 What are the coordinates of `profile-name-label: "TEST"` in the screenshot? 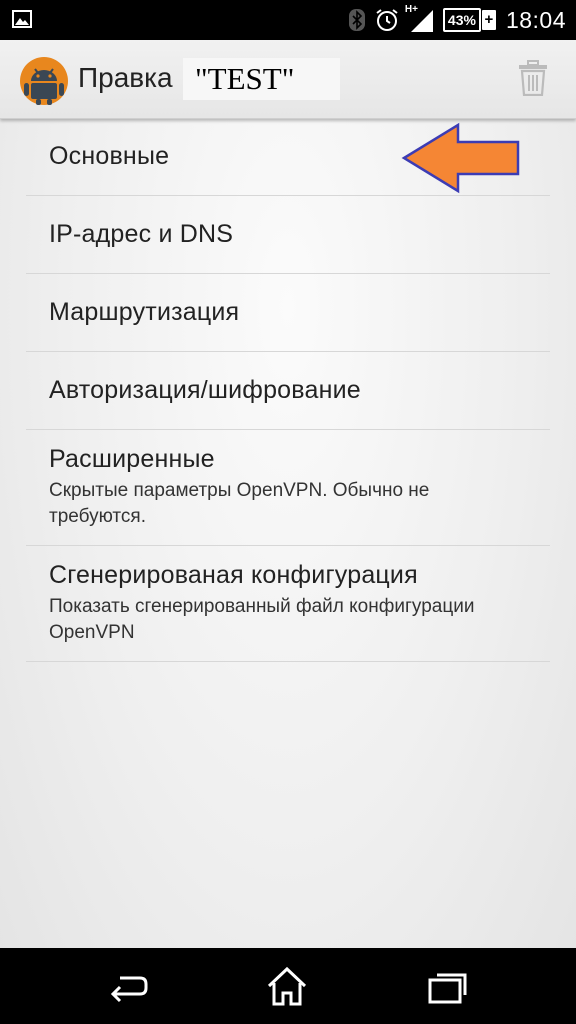 It's located at (261, 79).